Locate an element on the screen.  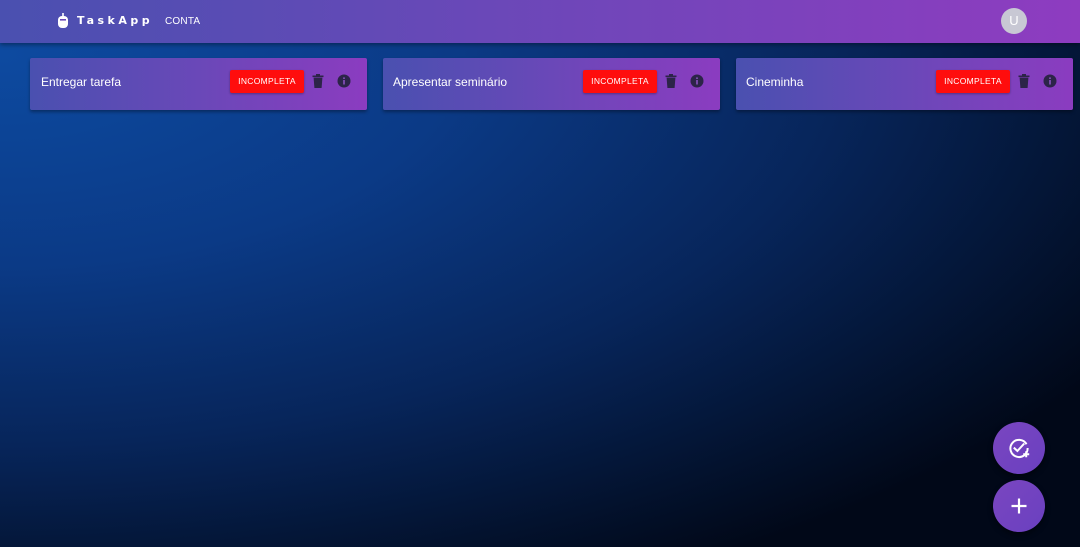
task-card: Apresentar seminário INCOMPLETA is located at coordinates (551, 84).